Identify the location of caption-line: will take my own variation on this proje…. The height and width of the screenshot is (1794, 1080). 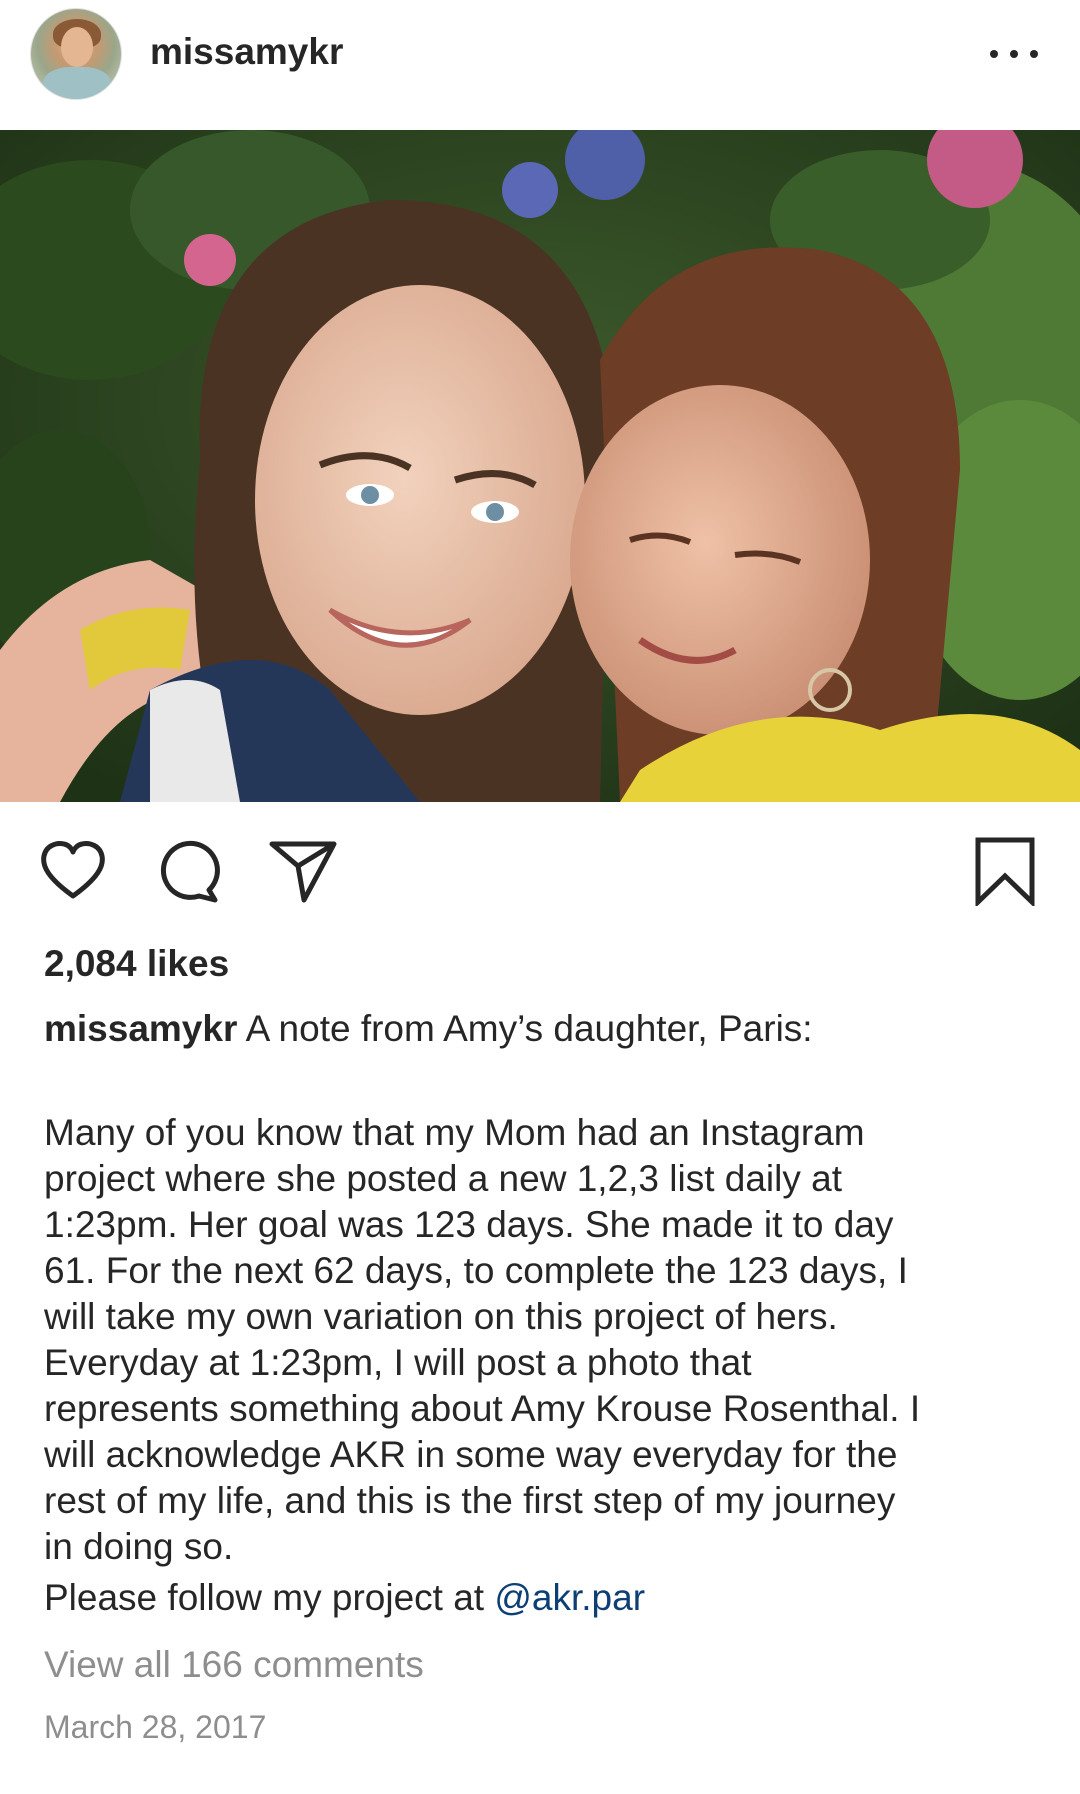
(441, 1316).